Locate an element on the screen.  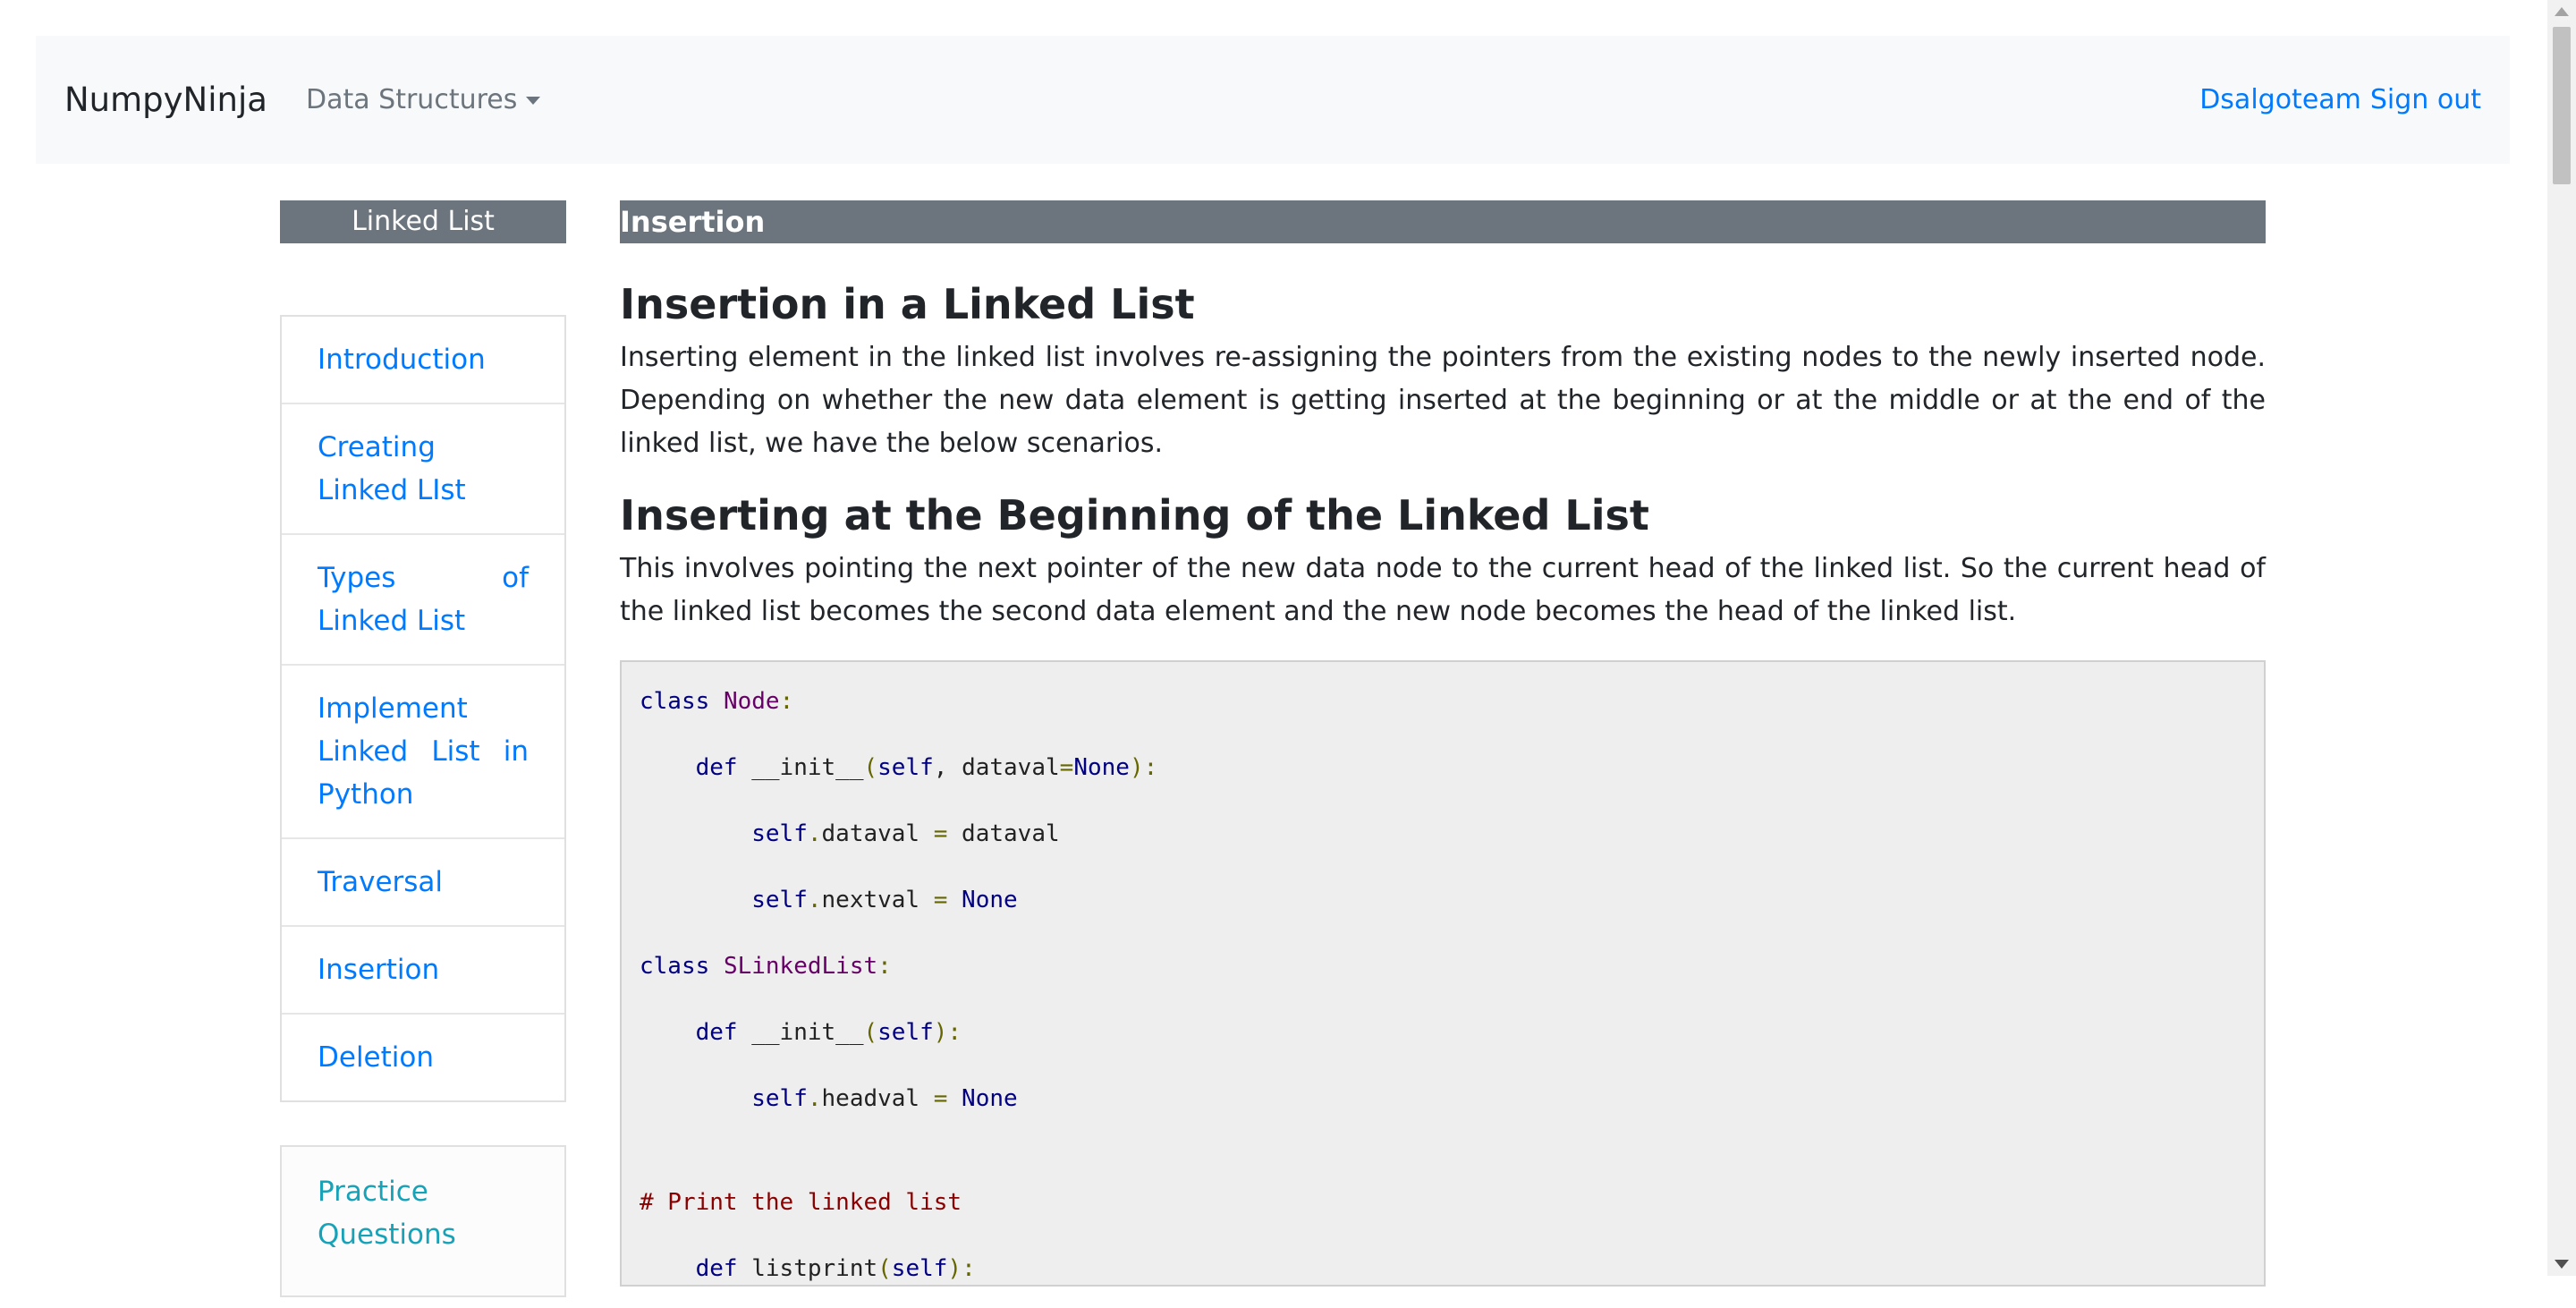
sign-out-link: Sign out is located at coordinates (2425, 99).